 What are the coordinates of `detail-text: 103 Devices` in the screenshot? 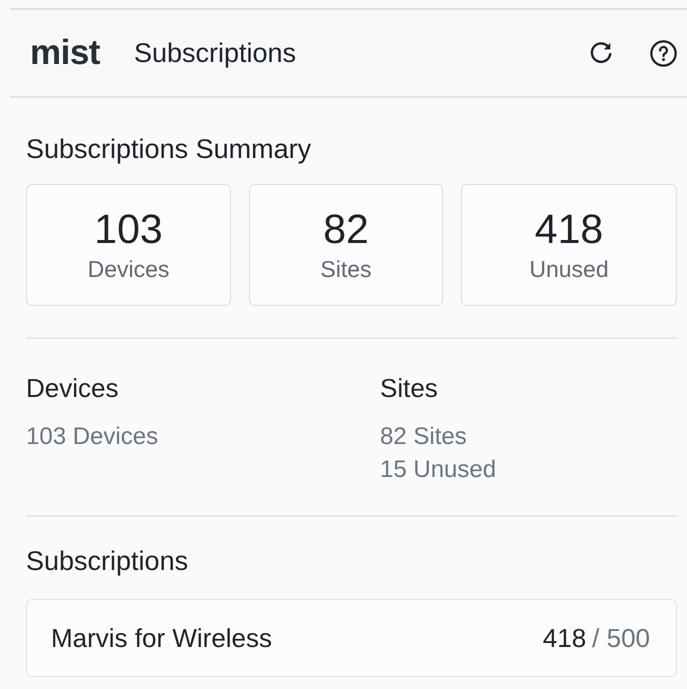 It's located at (93, 437).